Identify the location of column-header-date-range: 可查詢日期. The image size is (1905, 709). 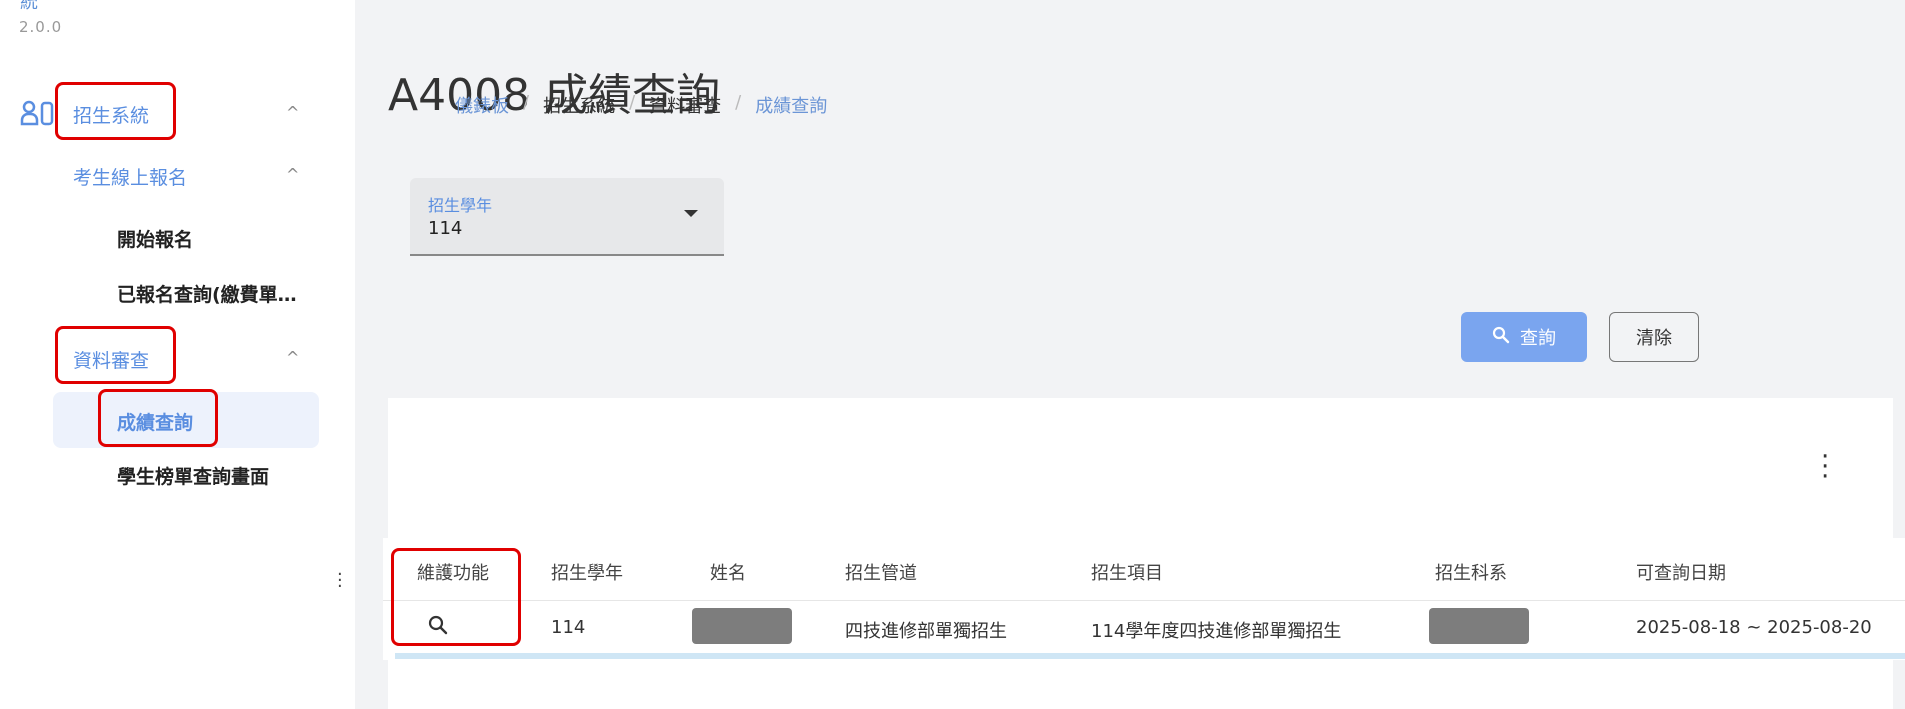
(1681, 572).